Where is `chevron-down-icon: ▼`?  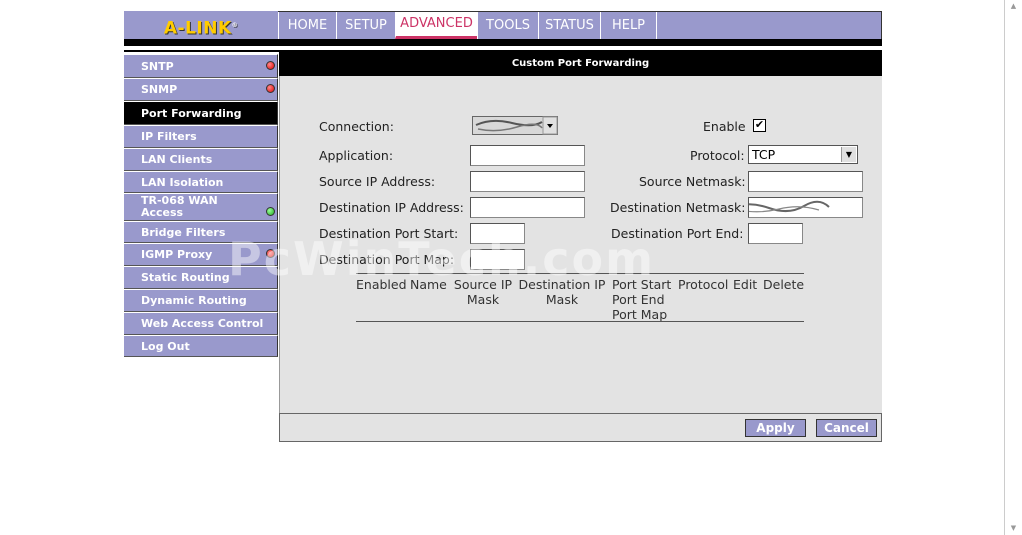
chevron-down-icon: ▼ is located at coordinates (848, 154).